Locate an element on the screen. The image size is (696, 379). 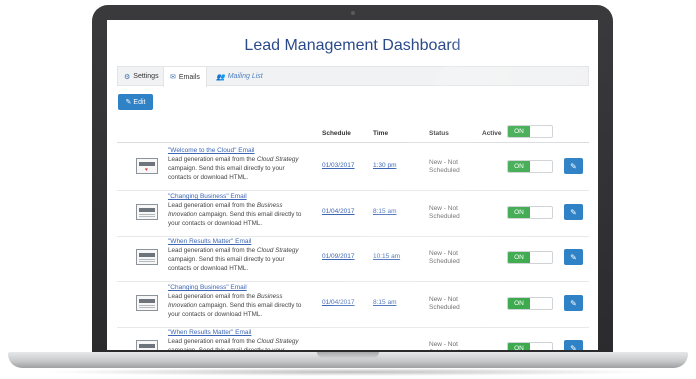
mail-icon: ✉ is located at coordinates (173, 77).